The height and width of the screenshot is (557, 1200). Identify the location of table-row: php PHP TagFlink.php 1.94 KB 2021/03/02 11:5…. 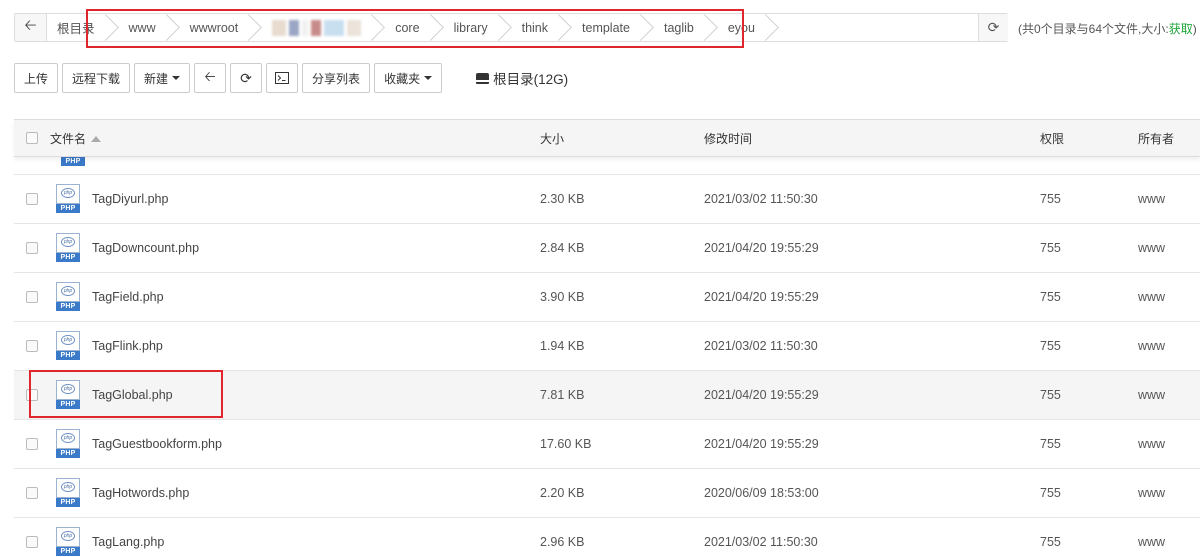
(607, 346).